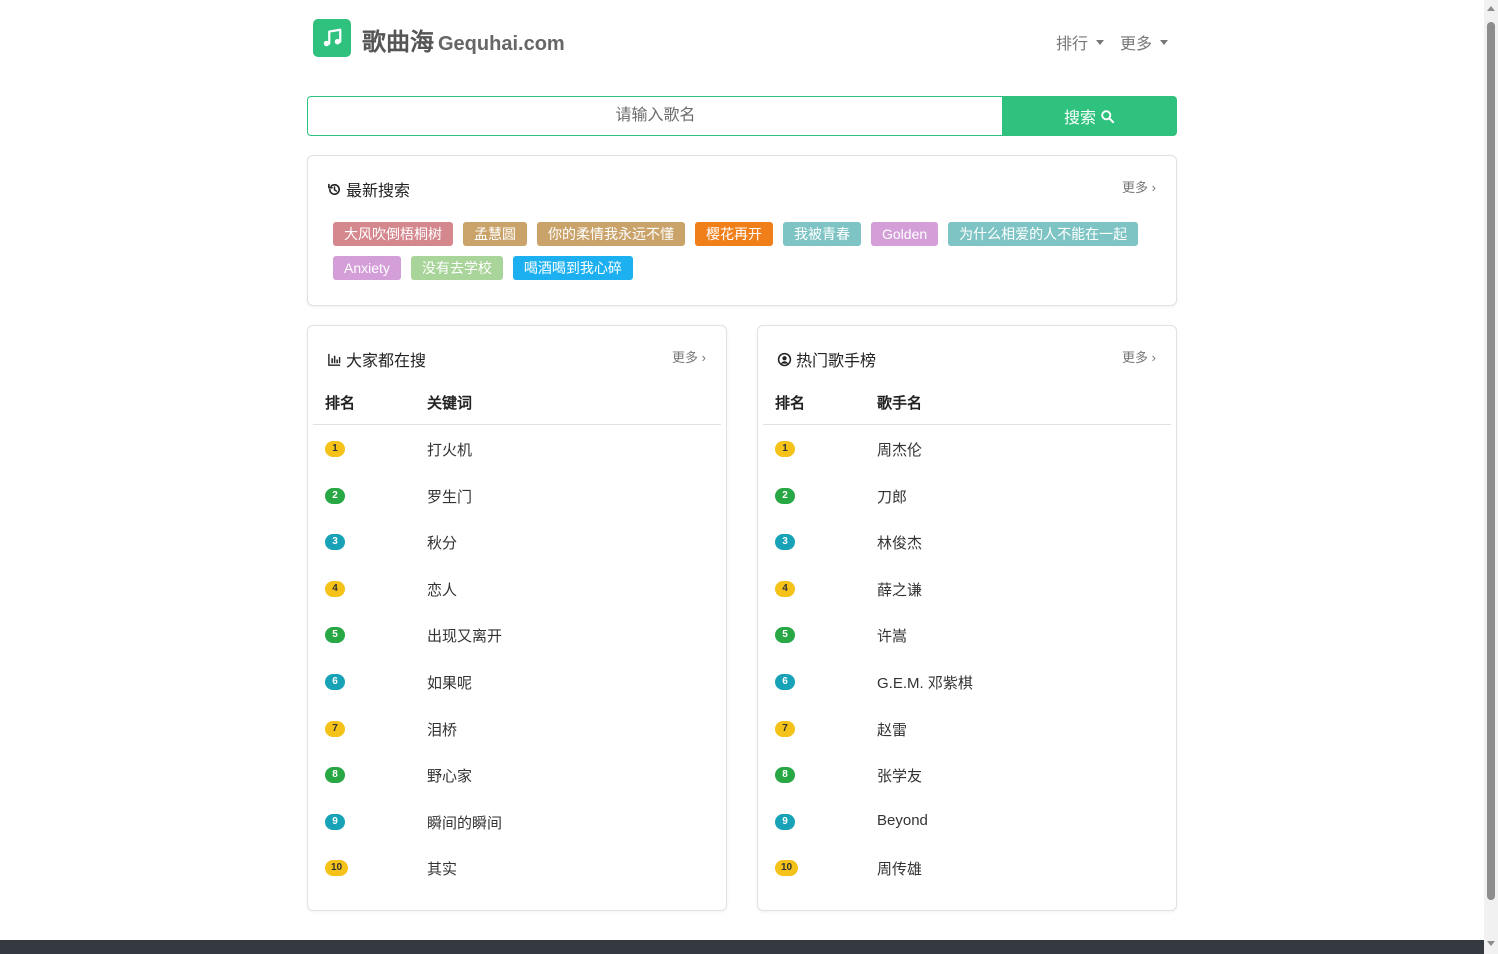  Describe the element at coordinates (495, 234) in the screenshot. I see `recent-tag: 孟慧圆` at that location.